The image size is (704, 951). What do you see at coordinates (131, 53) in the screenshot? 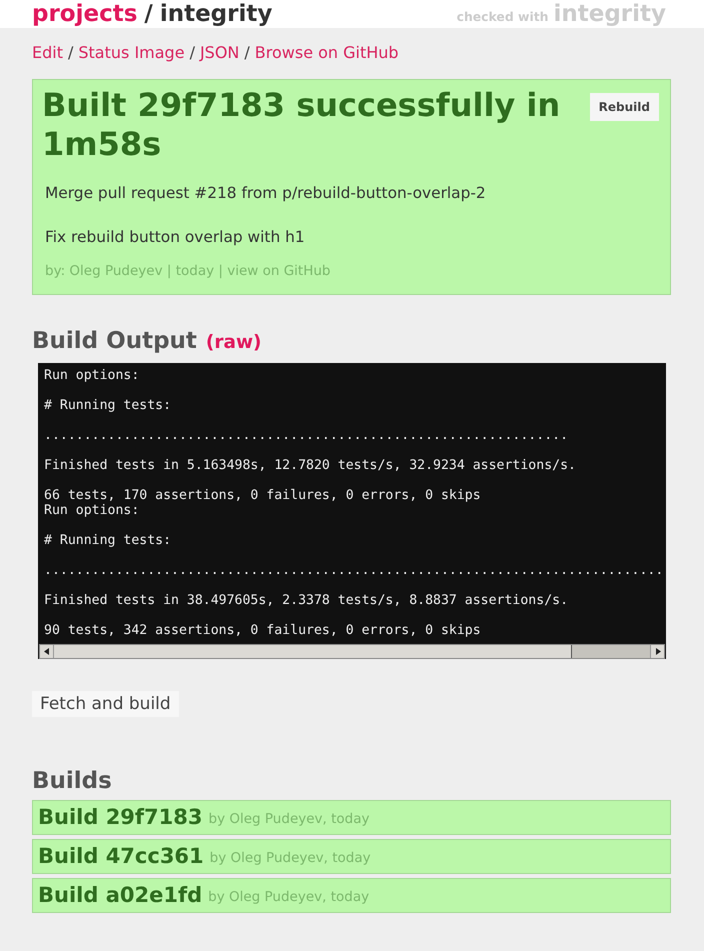
I see `nav-link: Status Image` at bounding box center [131, 53].